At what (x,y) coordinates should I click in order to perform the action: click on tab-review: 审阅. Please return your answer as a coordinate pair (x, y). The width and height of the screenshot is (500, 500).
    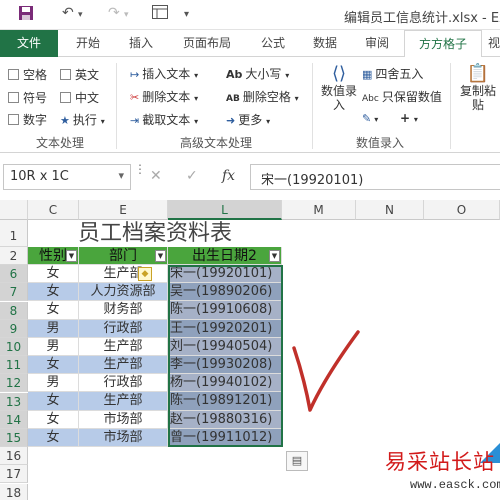
    Looking at the image, I should click on (377, 43).